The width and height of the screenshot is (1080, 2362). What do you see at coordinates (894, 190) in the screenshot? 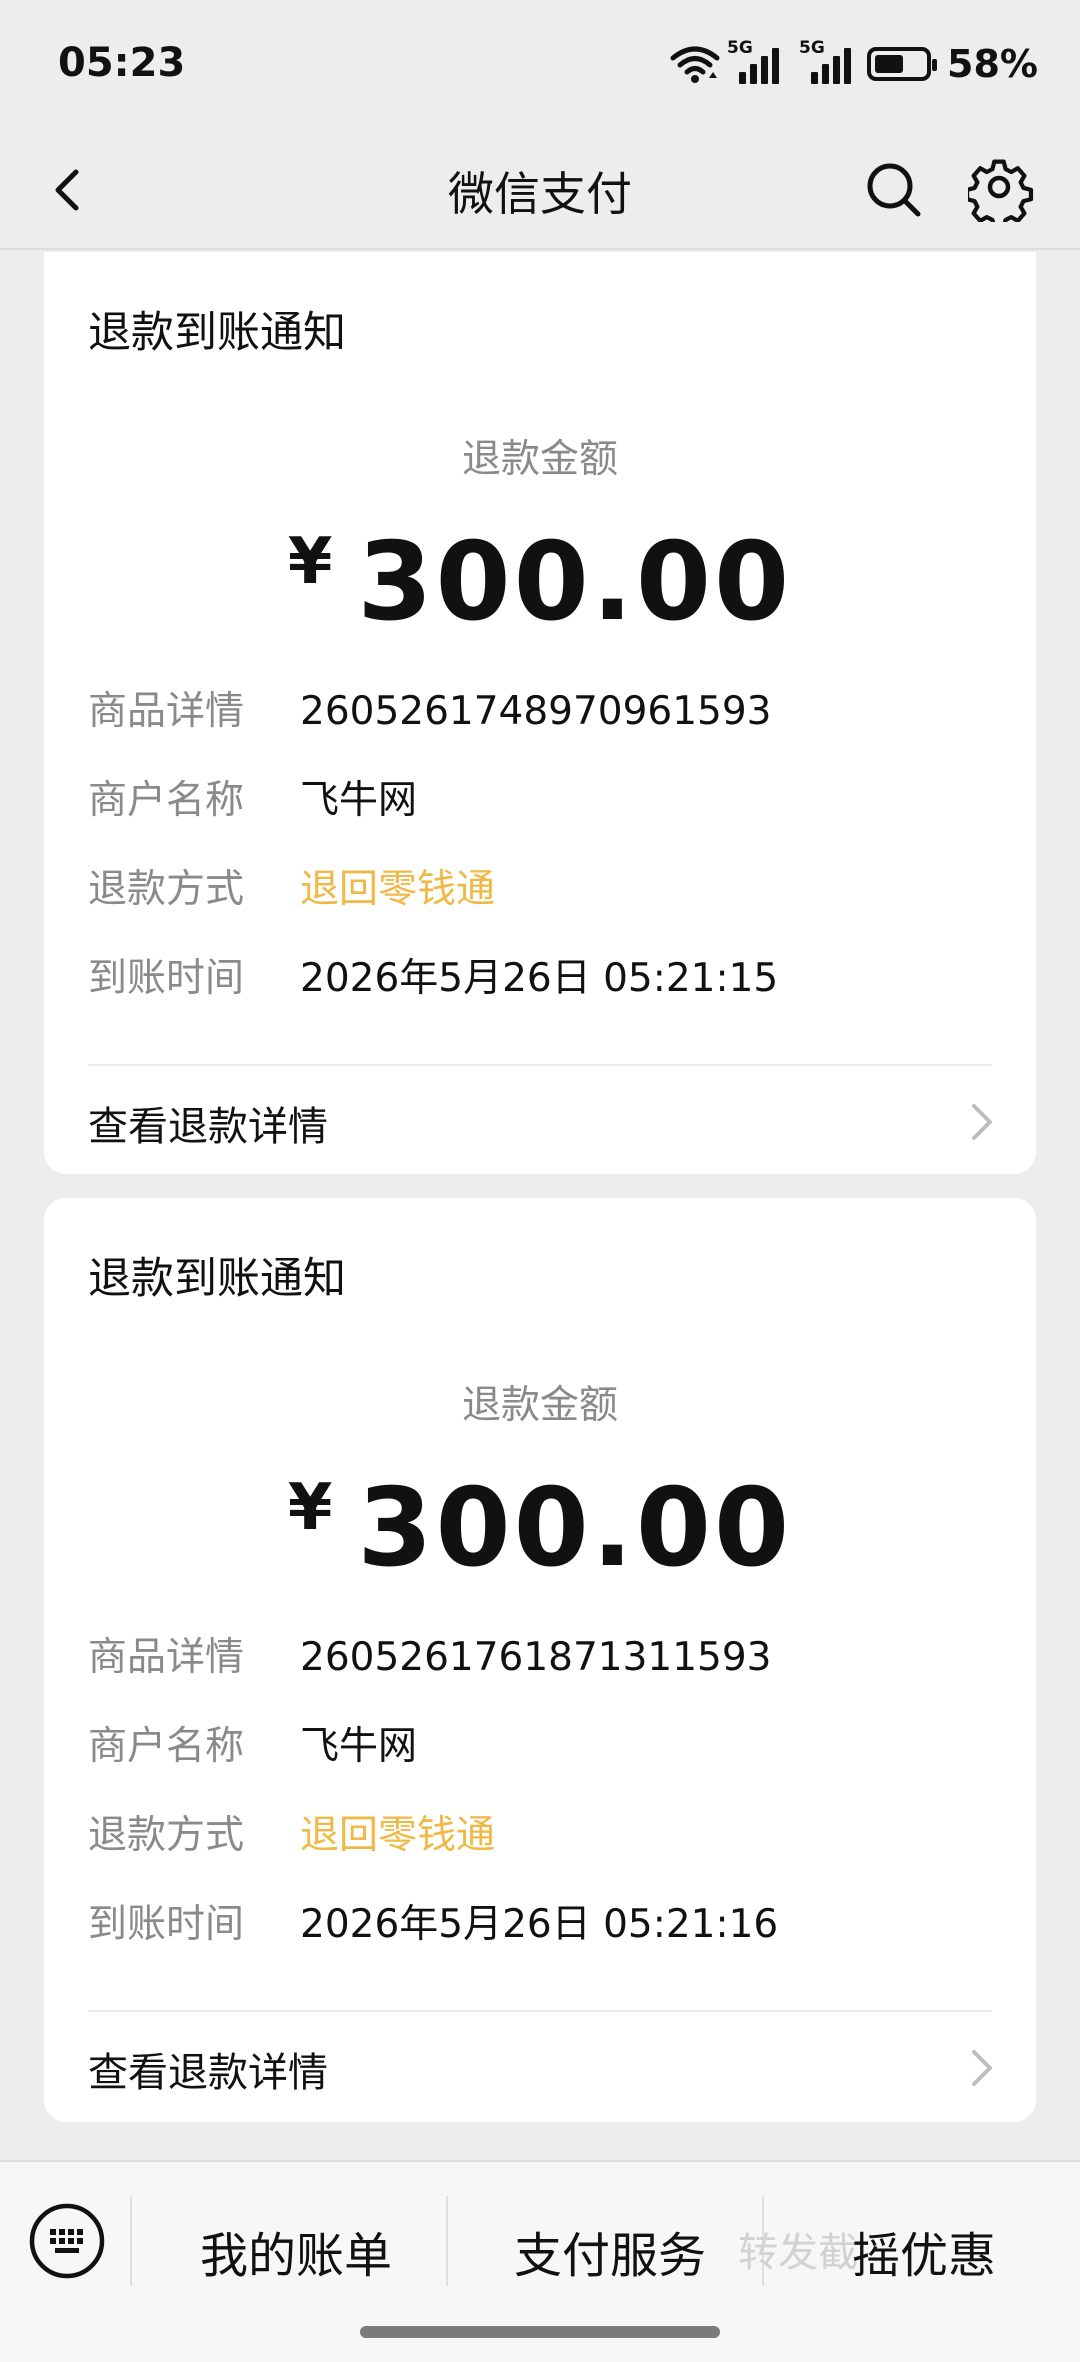
I see `search-icon` at bounding box center [894, 190].